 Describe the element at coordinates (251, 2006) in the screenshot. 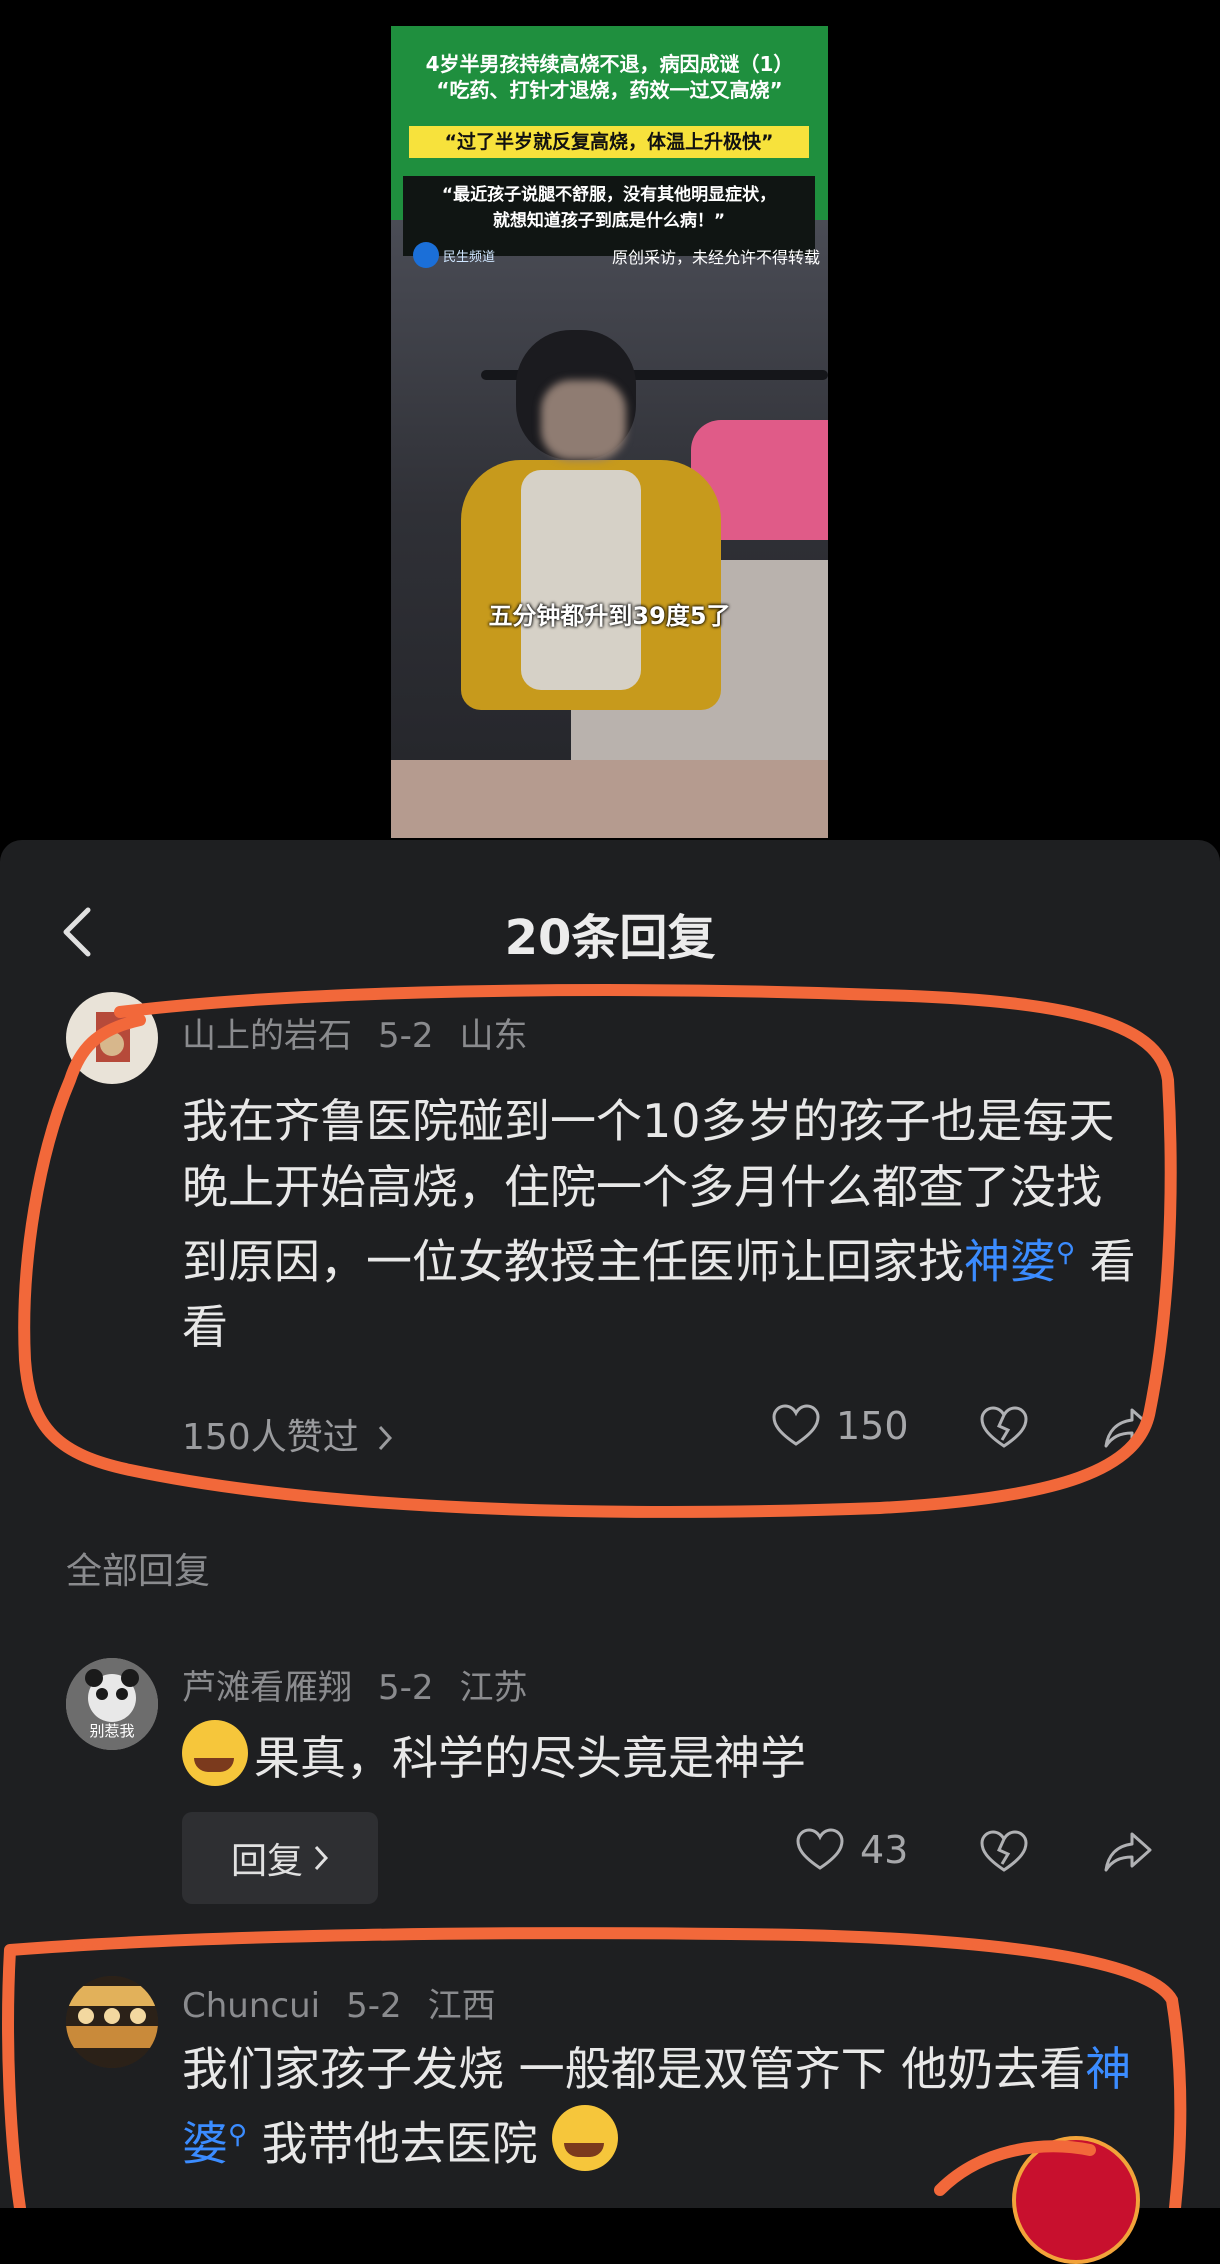

I see `reply-user: Chuncui` at that location.